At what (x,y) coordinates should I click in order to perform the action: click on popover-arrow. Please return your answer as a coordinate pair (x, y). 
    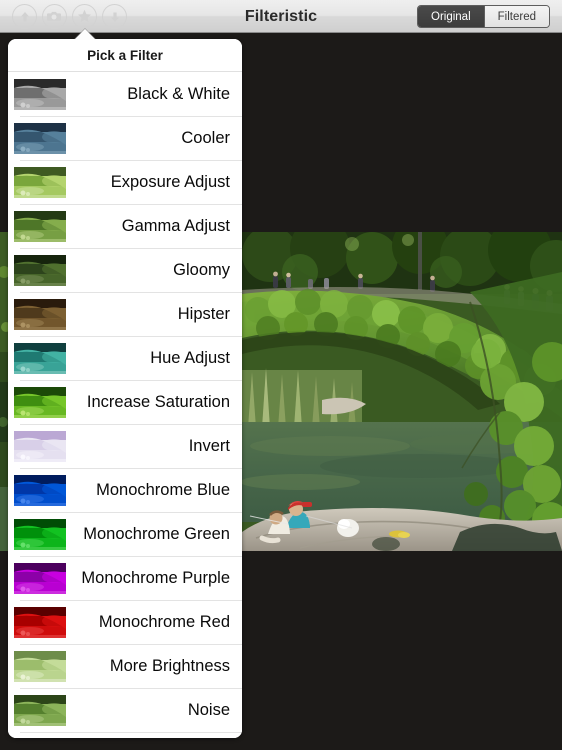
    Looking at the image, I should click on (85, 34).